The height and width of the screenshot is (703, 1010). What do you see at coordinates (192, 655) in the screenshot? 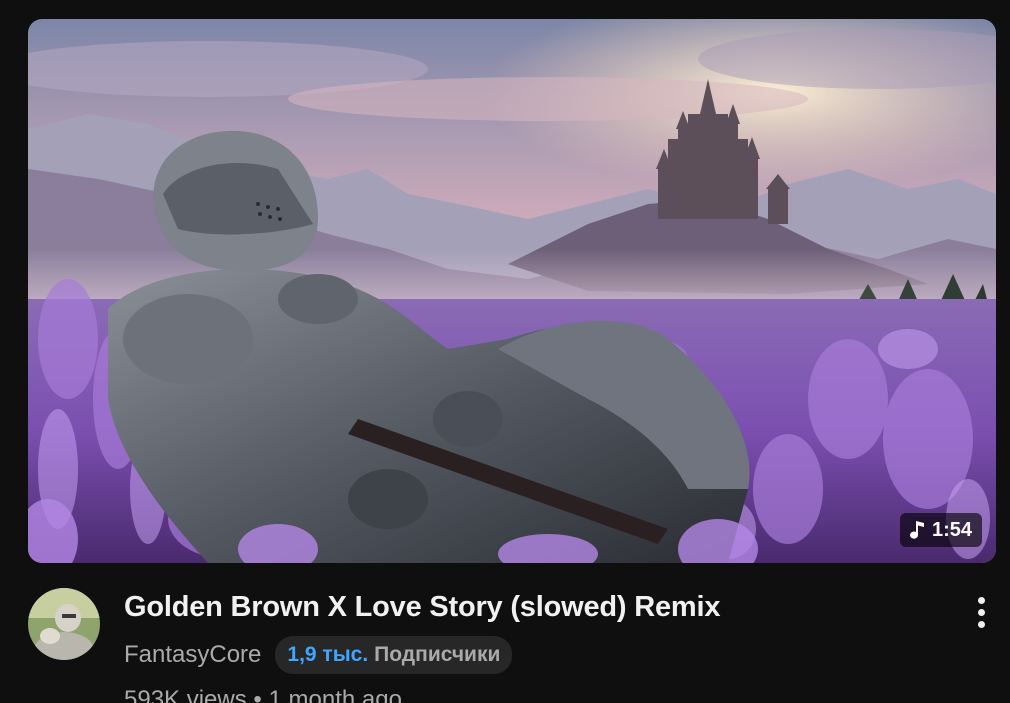
I see `channel-name: FantasyCore` at bounding box center [192, 655].